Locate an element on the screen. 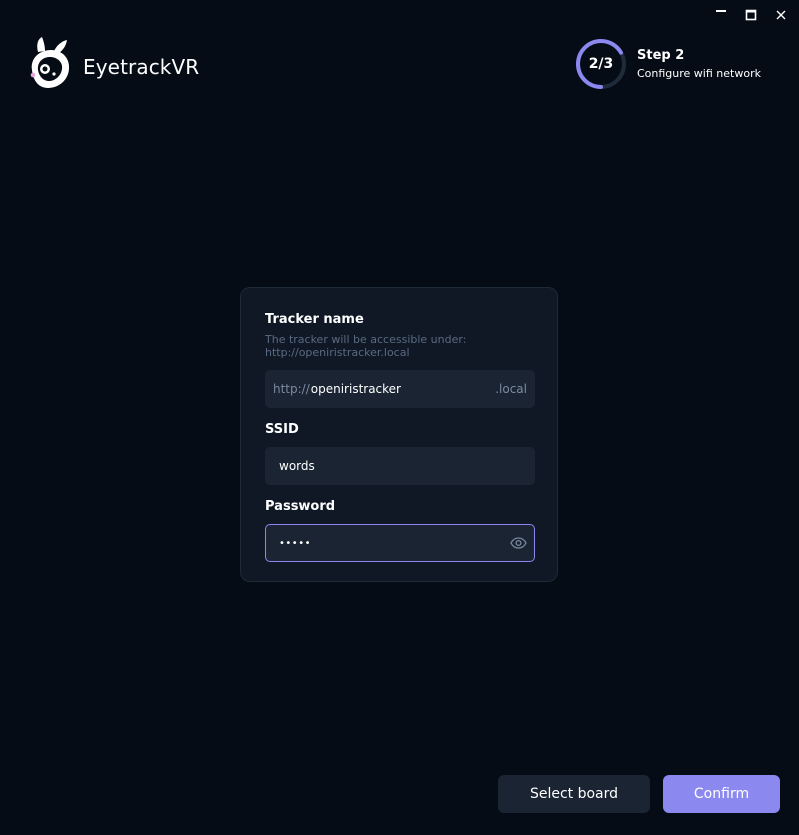 The image size is (799, 835). password-value: ••••• is located at coordinates (295, 543).